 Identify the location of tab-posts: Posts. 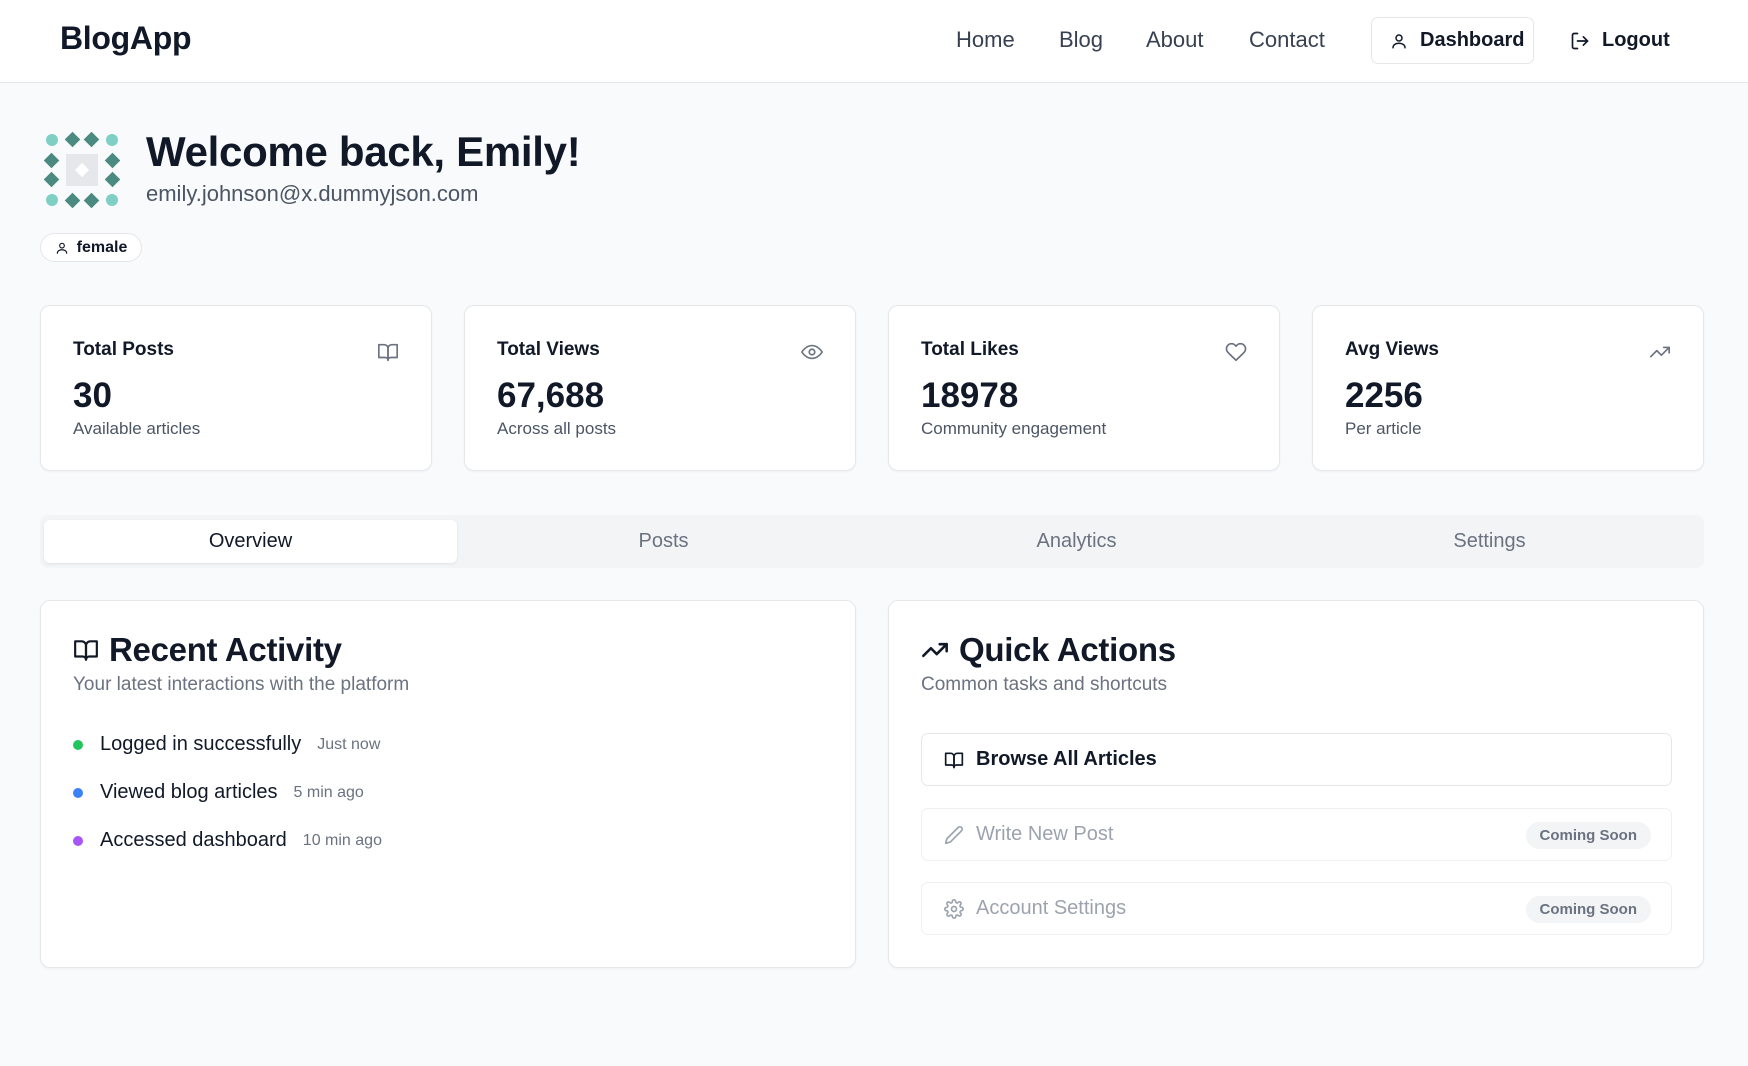
(663, 541).